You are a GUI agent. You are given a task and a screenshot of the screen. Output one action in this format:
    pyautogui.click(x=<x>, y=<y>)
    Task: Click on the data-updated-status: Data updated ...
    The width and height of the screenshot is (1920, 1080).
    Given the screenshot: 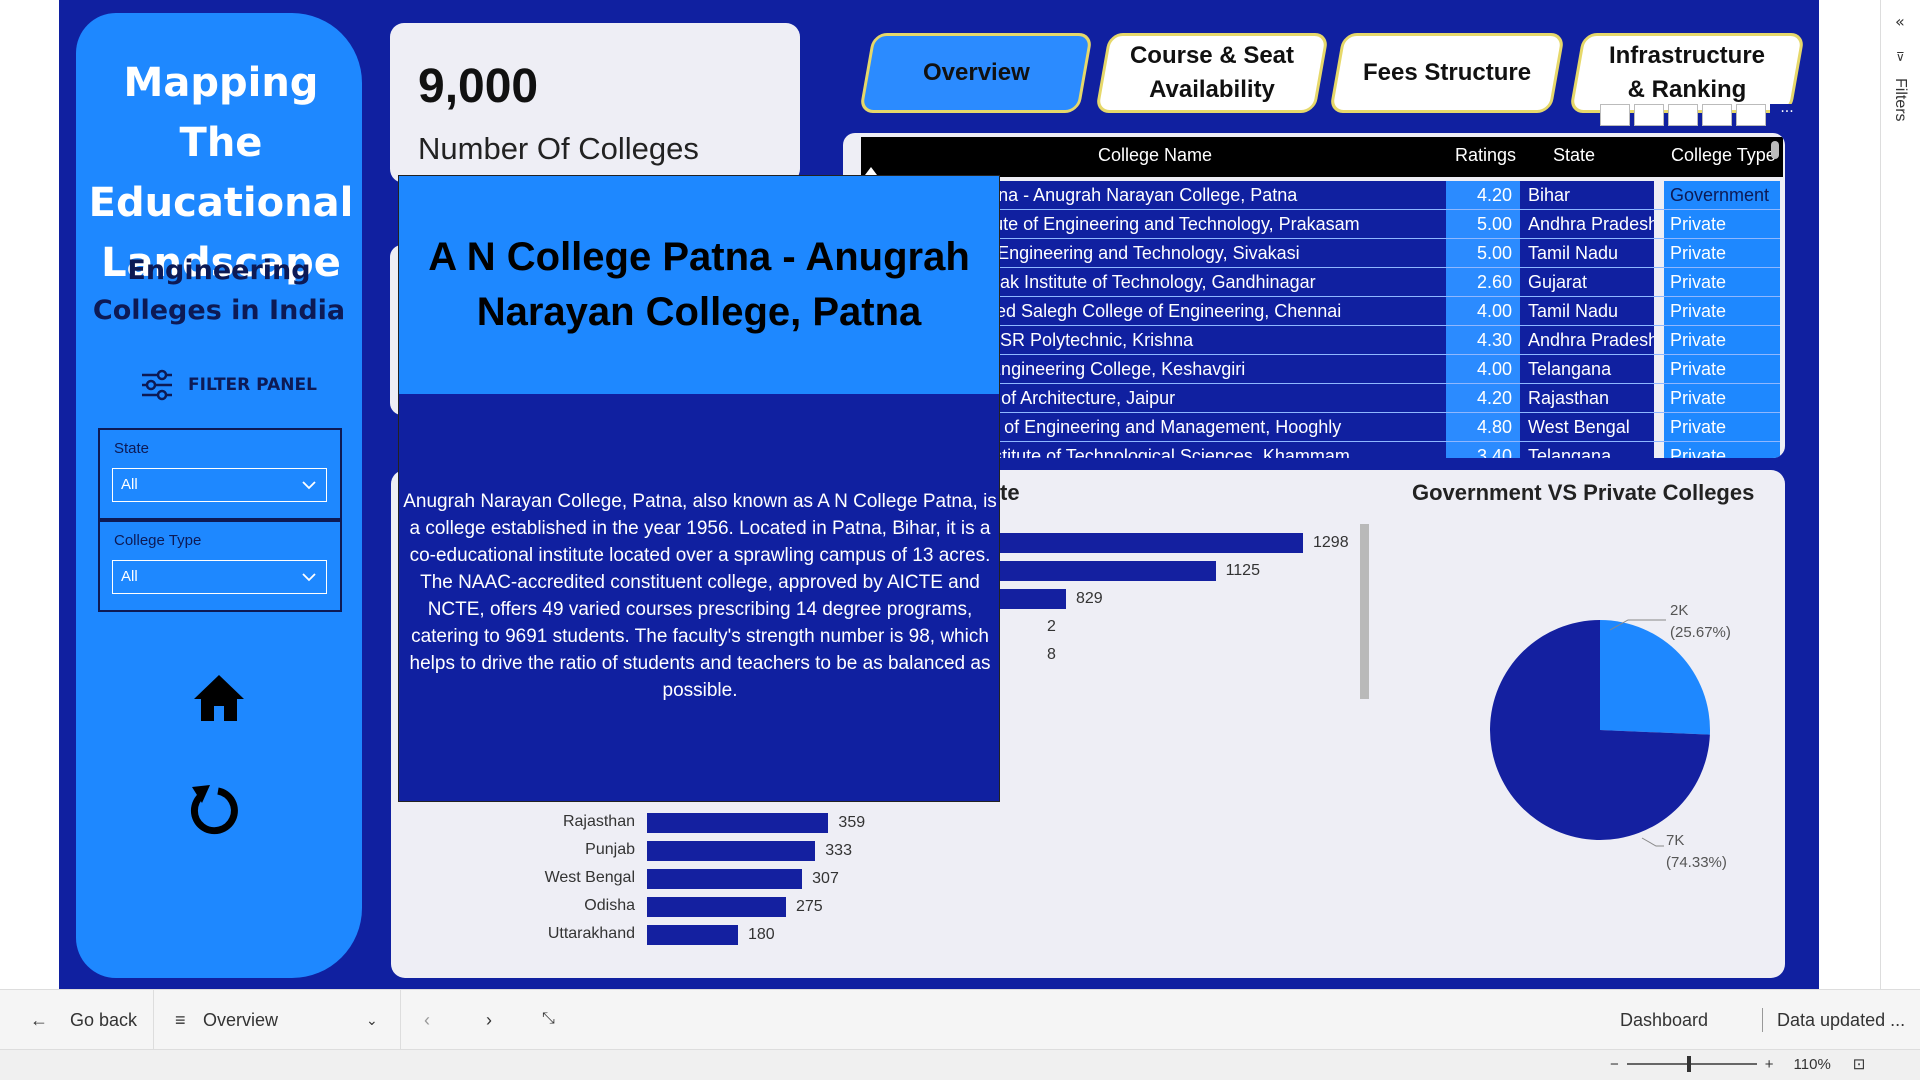 What is the action you would take?
    pyautogui.click(x=1841, y=1020)
    